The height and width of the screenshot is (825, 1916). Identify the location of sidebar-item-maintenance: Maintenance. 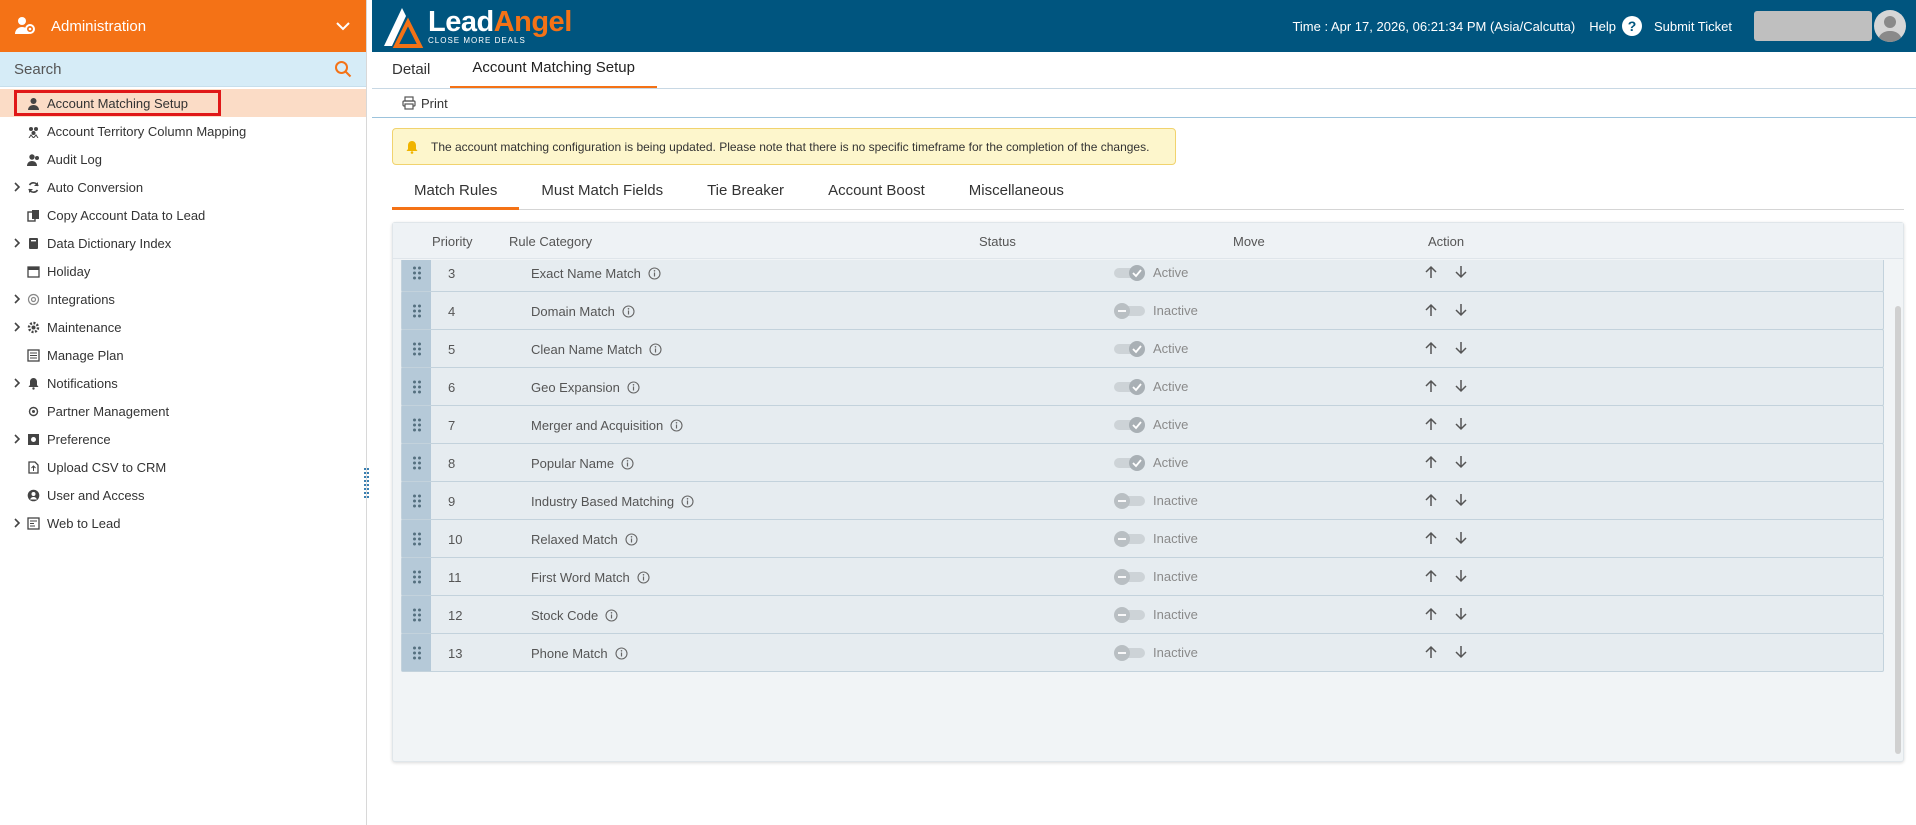
(183, 327).